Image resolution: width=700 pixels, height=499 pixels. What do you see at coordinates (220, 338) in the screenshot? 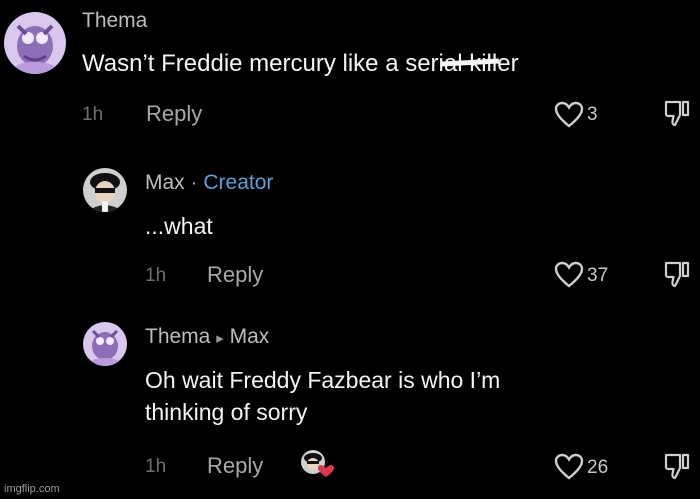
I see `reply-arrow-icon: ▸` at bounding box center [220, 338].